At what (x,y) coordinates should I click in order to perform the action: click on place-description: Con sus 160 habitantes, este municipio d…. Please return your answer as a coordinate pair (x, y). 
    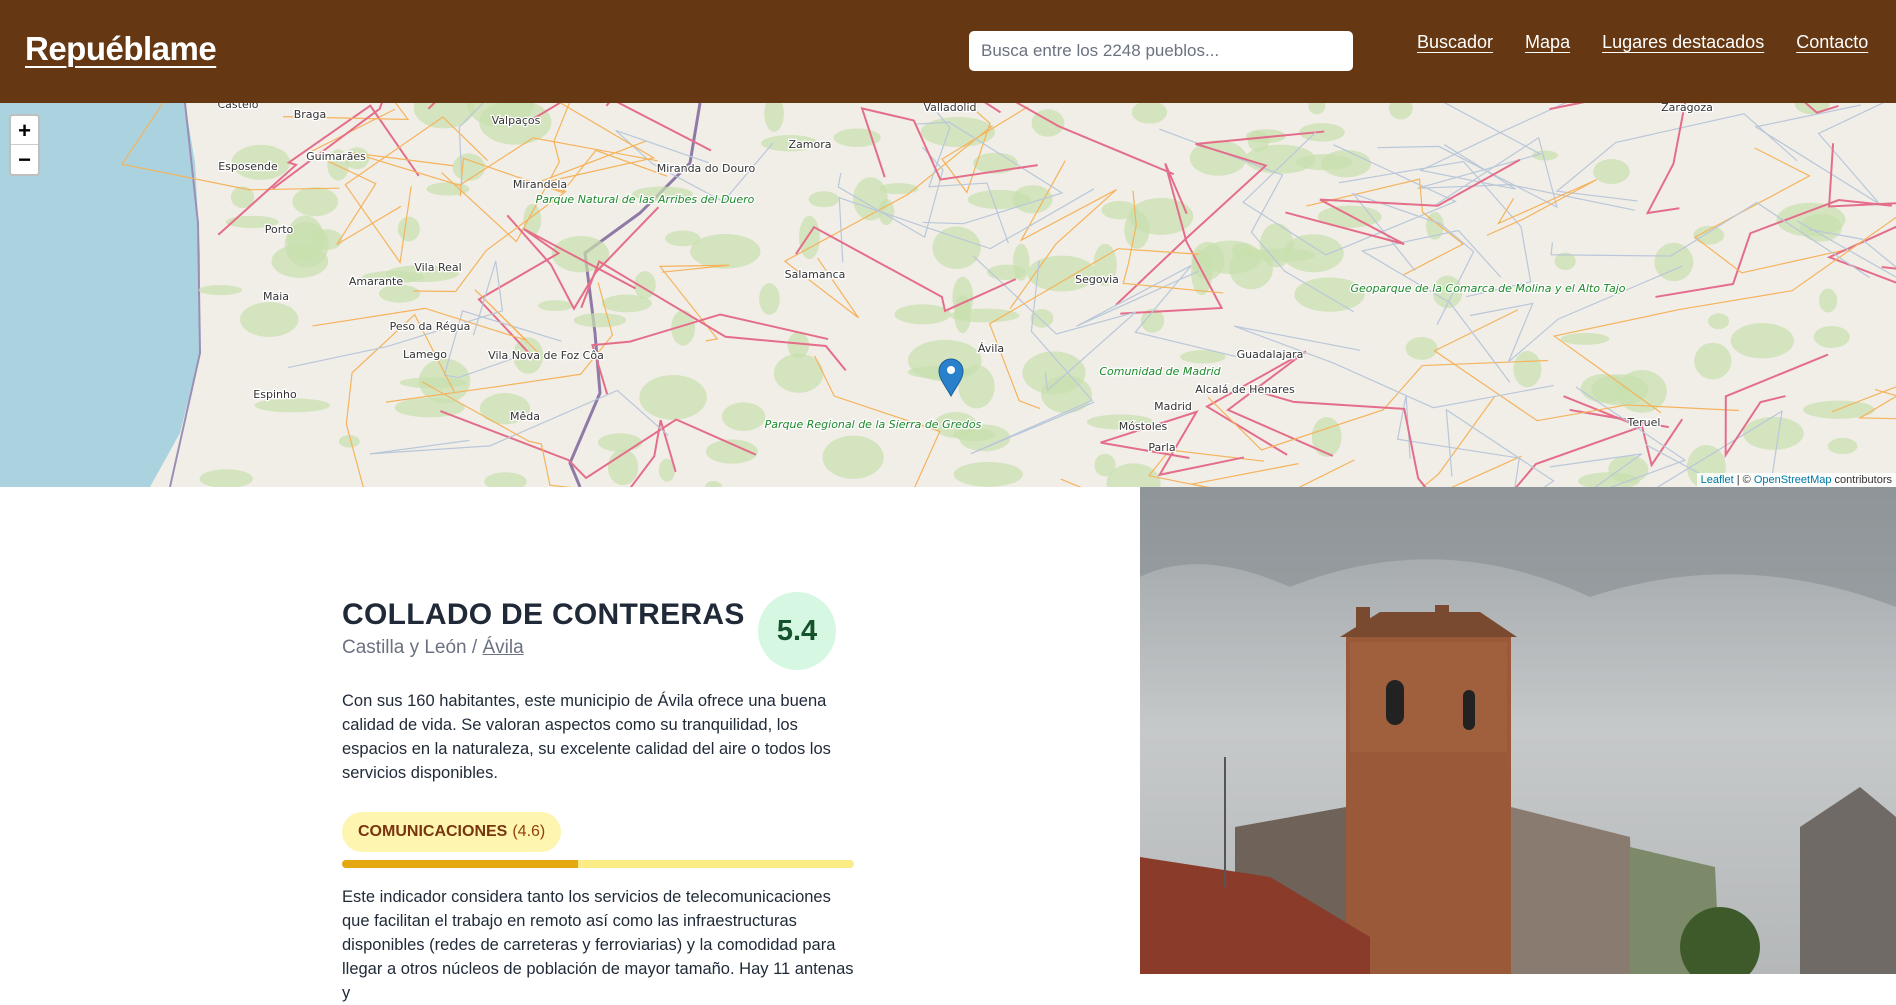
    Looking at the image, I should click on (586, 737).